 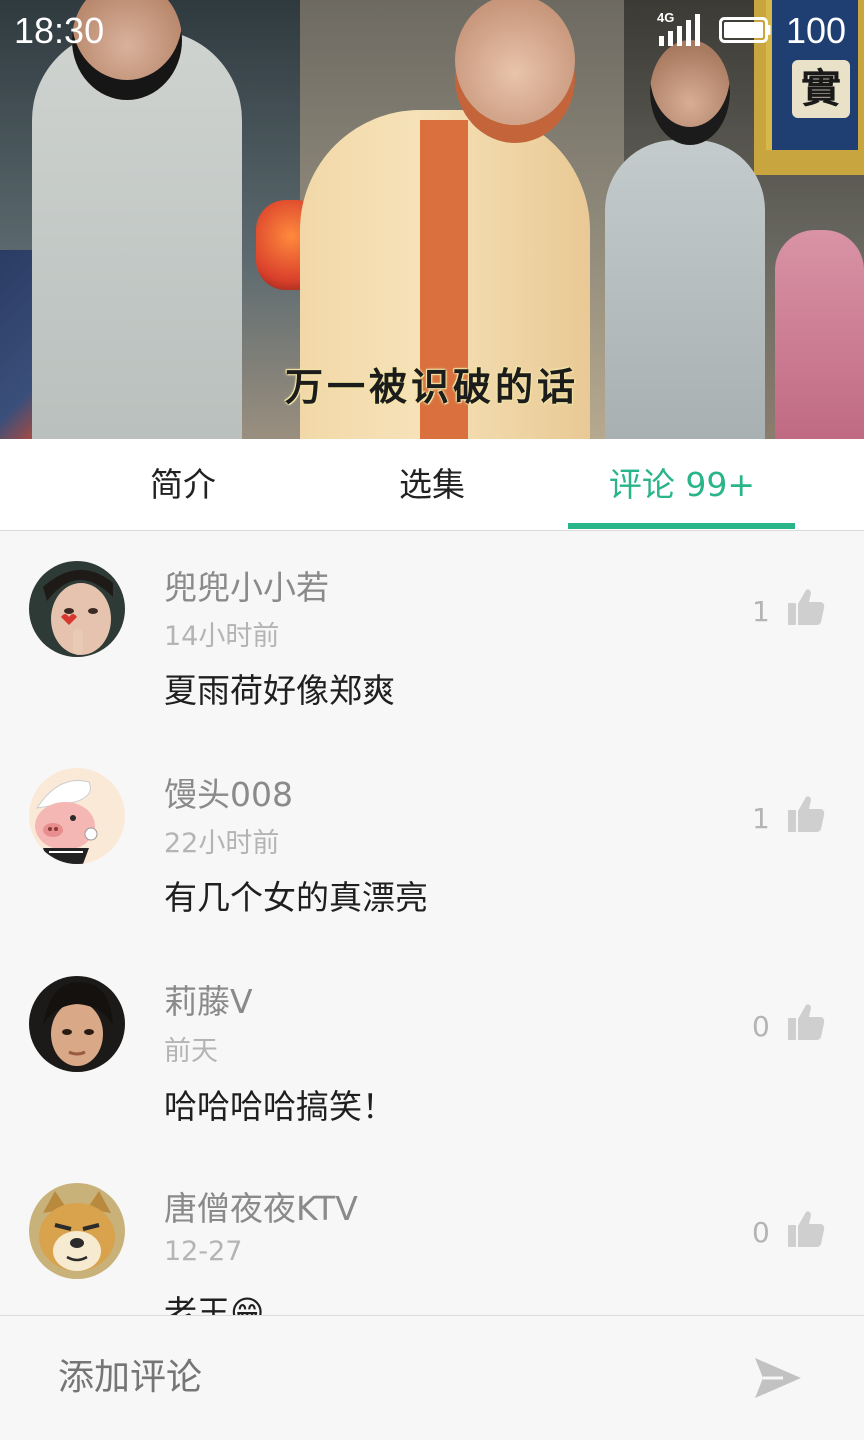 I want to click on comment-username: 兜兜小小若, so click(x=246, y=585).